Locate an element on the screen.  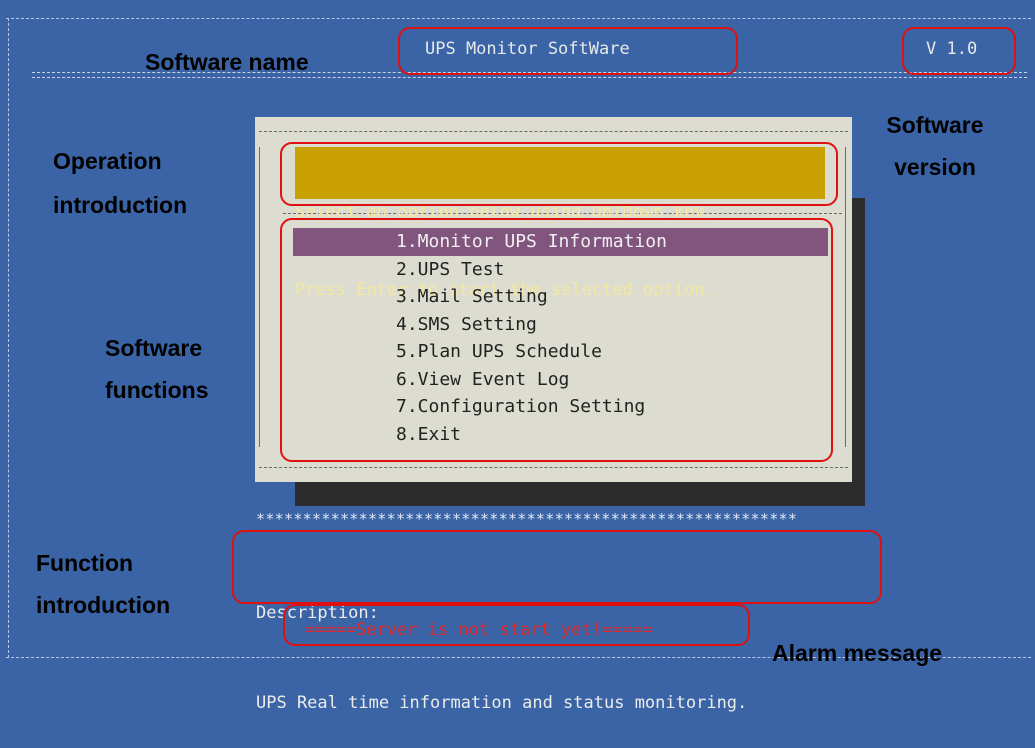
annotation-operation-introduction: Operation introduction is located at coordinates (120, 183).